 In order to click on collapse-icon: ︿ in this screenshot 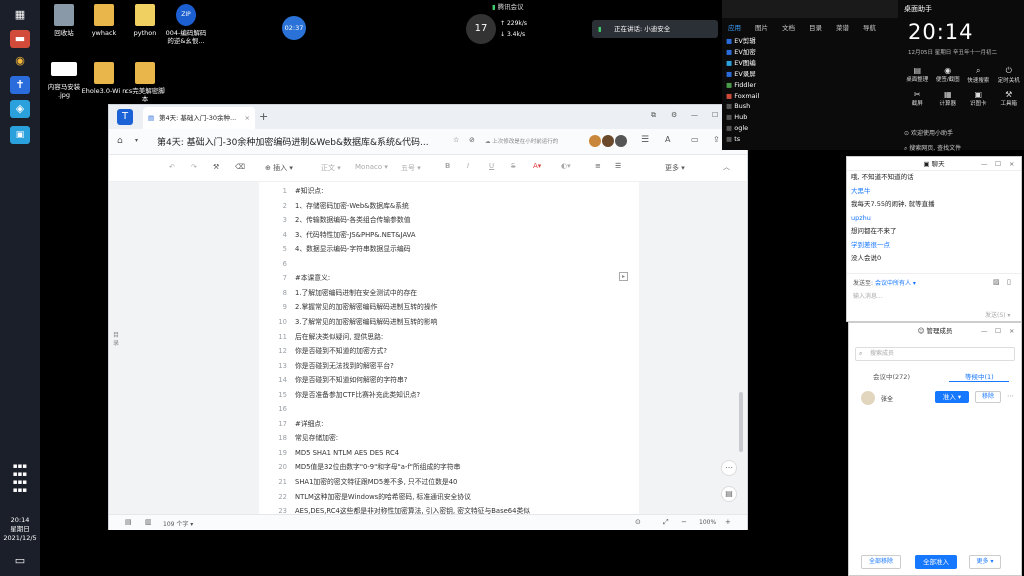, I will do `click(726, 167)`.